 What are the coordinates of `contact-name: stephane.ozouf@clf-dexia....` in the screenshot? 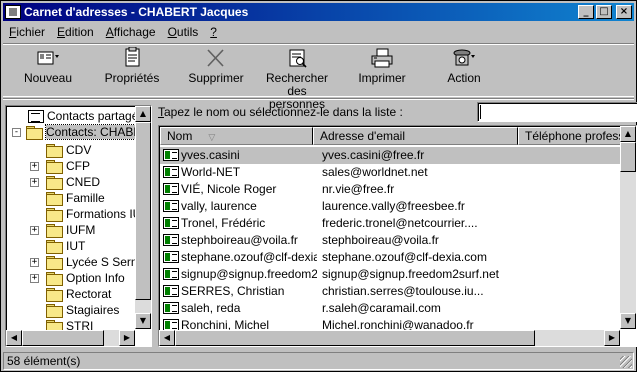 It's located at (249, 257).